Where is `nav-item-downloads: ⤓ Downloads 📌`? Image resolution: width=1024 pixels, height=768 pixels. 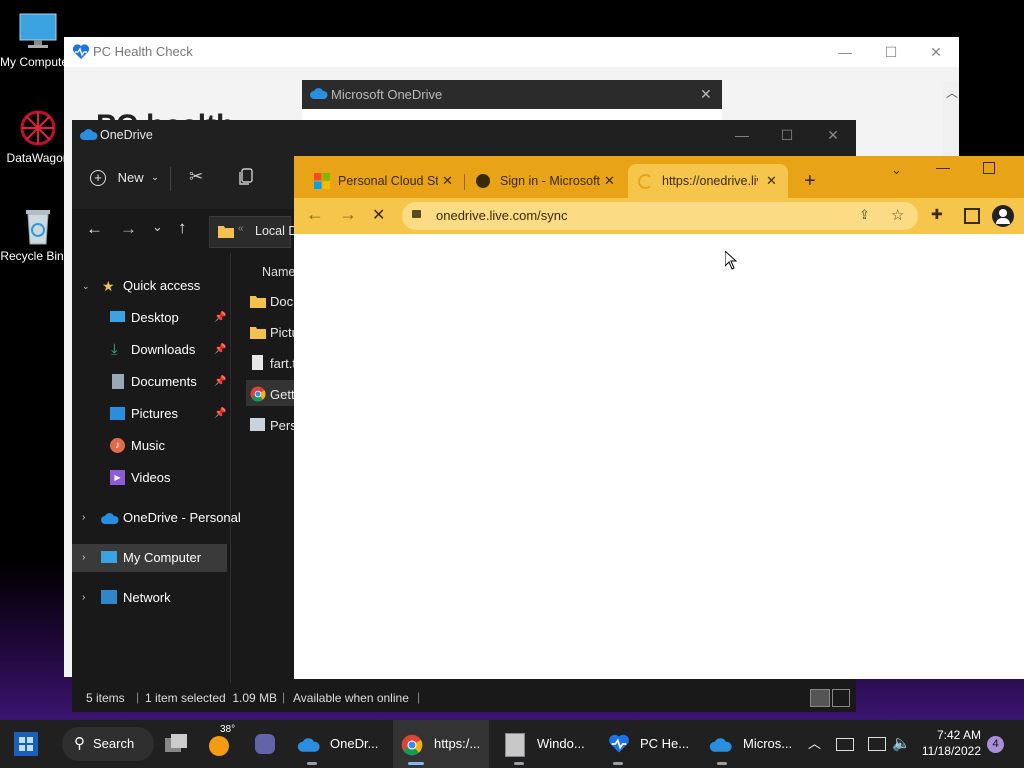 nav-item-downloads: ⤓ Downloads 📌 is located at coordinates (151, 350).